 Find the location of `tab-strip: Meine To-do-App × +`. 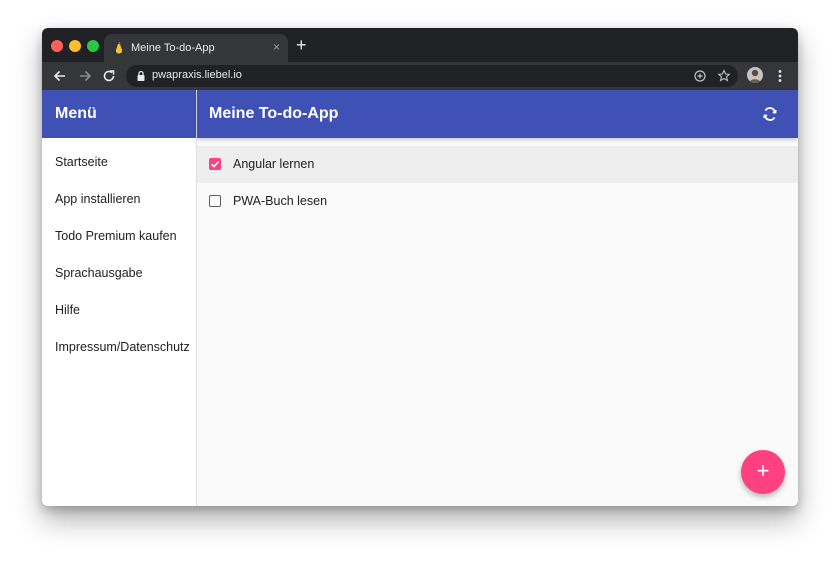

tab-strip: Meine To-do-App × + is located at coordinates (420, 45).